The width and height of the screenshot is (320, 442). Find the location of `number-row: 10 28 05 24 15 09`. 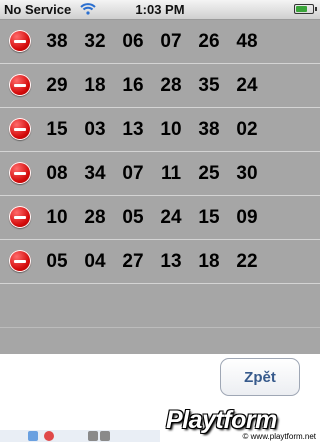

number-row: 10 28 05 24 15 09 is located at coordinates (160, 218).